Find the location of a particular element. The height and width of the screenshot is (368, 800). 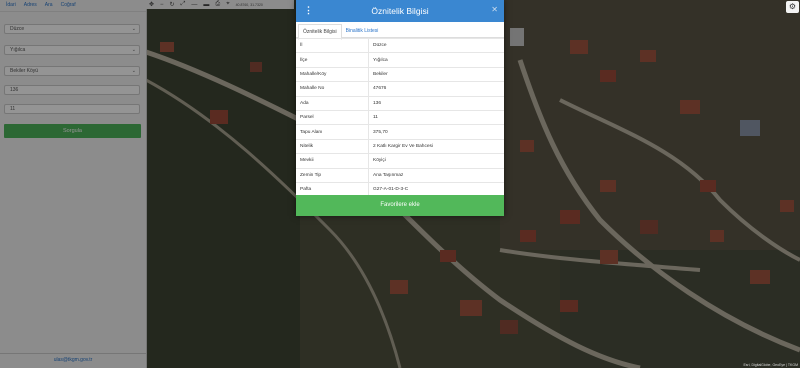

refresh-icon: ↻ is located at coordinates (172, 4).